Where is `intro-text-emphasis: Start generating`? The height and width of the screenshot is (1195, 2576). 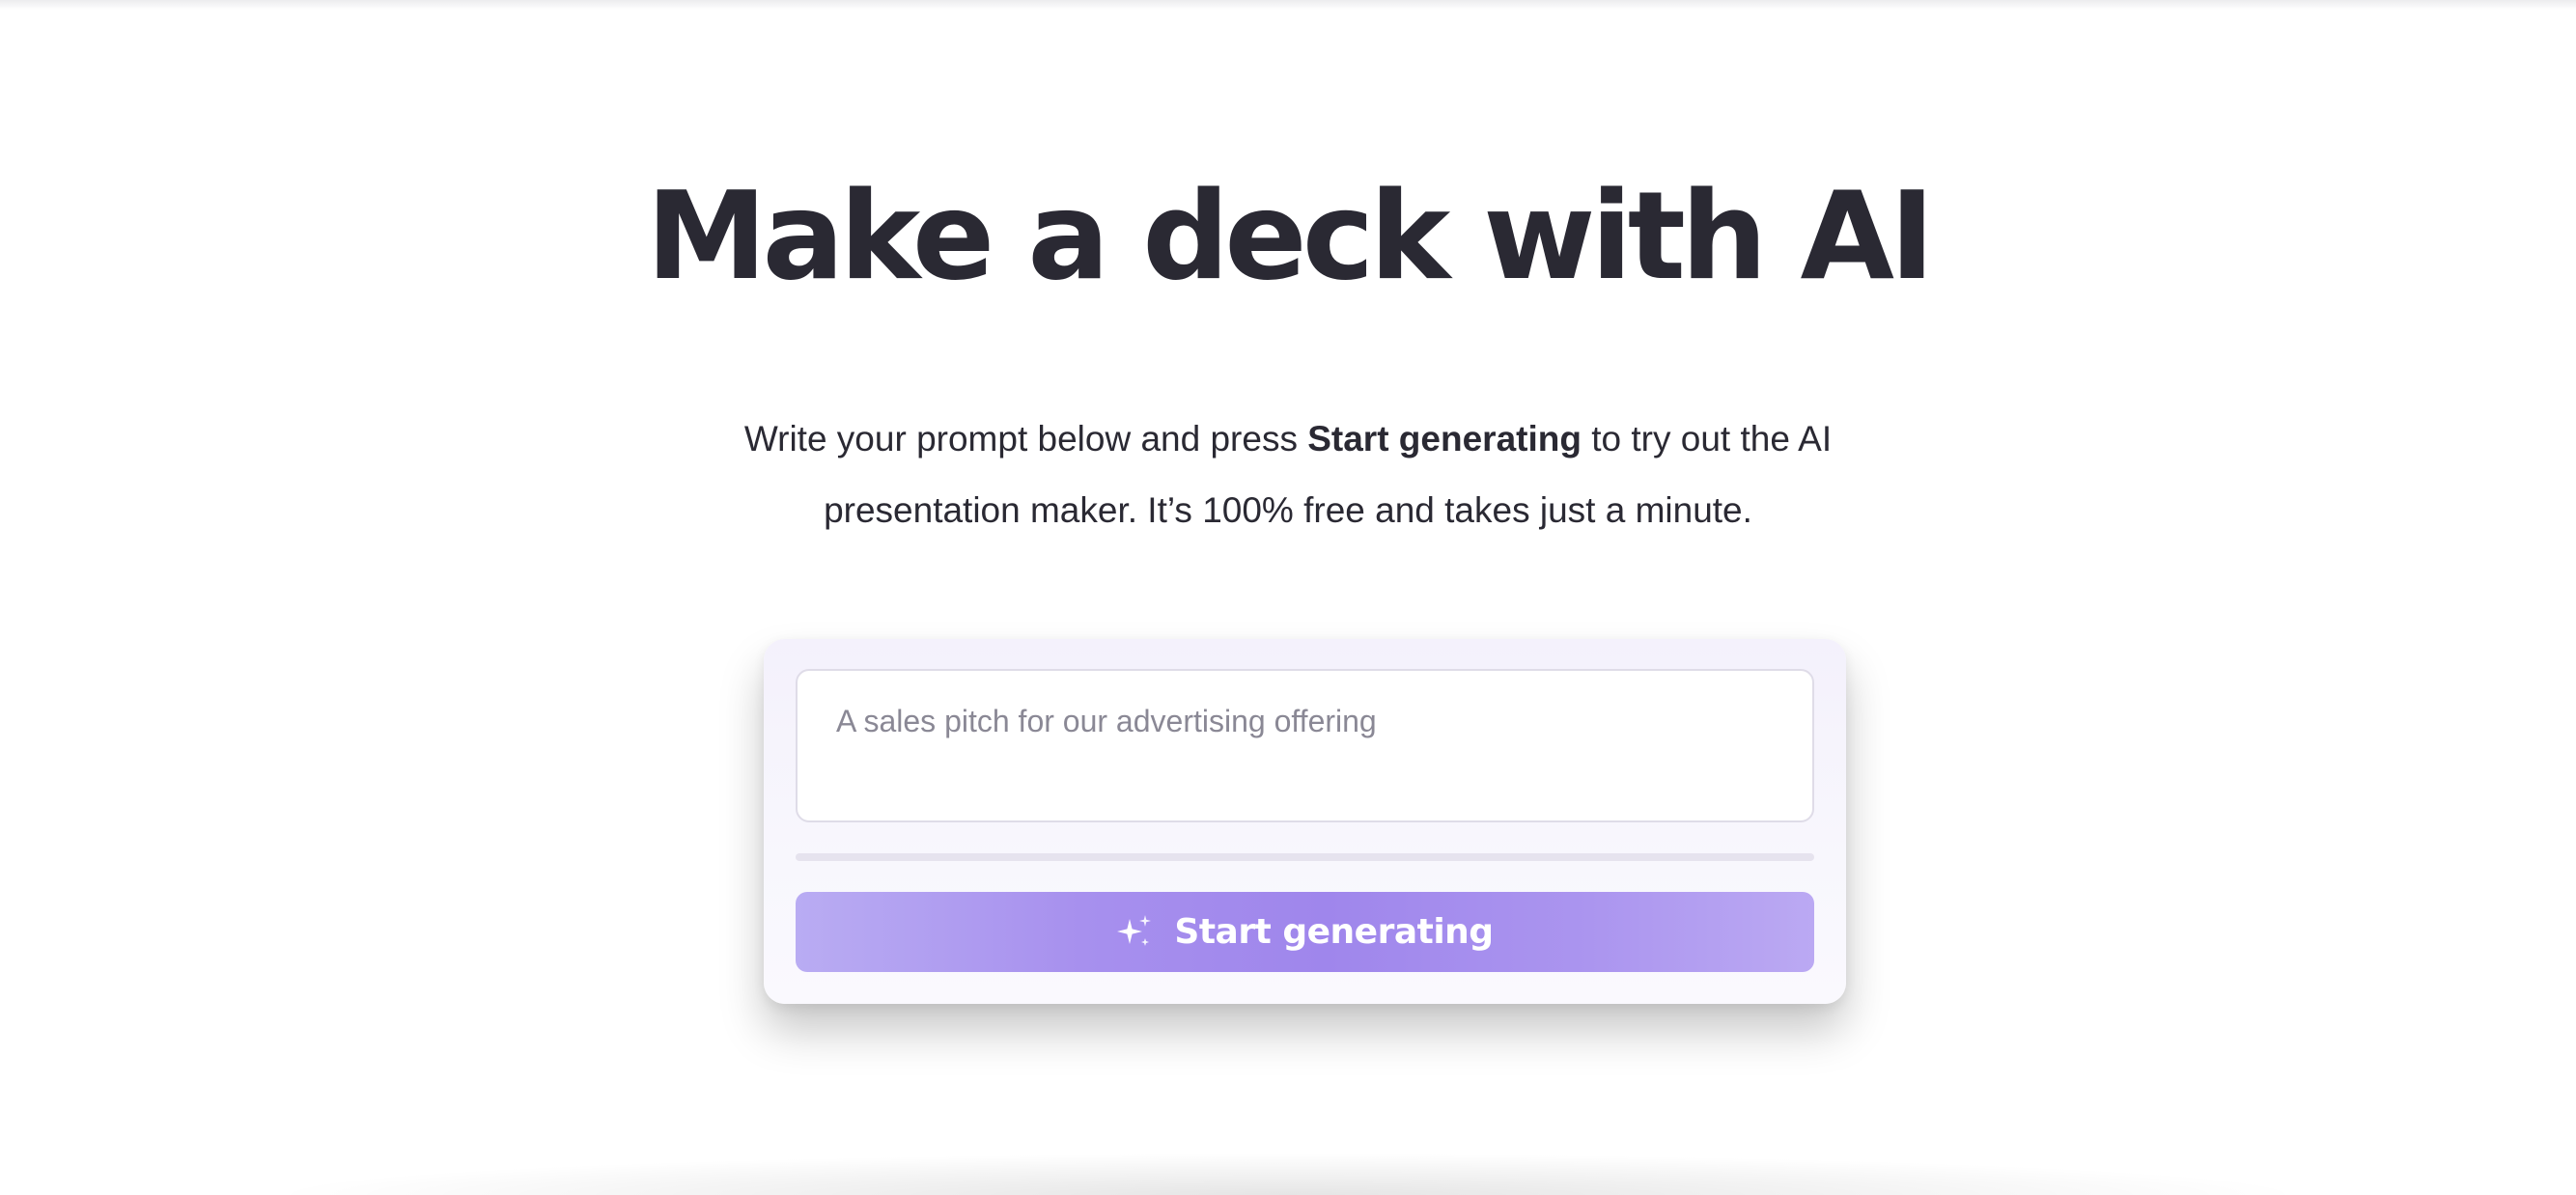 intro-text-emphasis: Start generating is located at coordinates (1445, 439).